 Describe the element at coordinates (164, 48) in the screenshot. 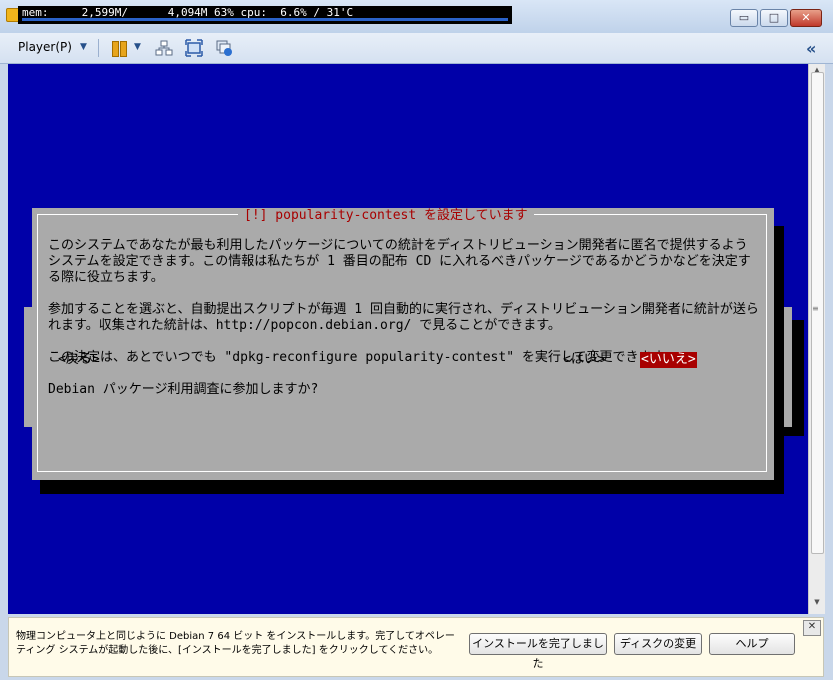

I see `network-icon` at that location.